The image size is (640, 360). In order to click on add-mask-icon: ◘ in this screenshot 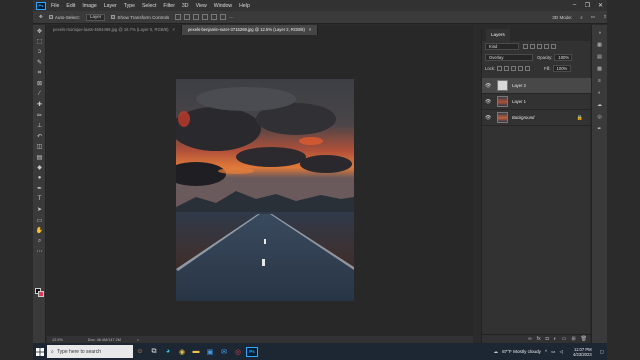, I will do `click(547, 339)`.